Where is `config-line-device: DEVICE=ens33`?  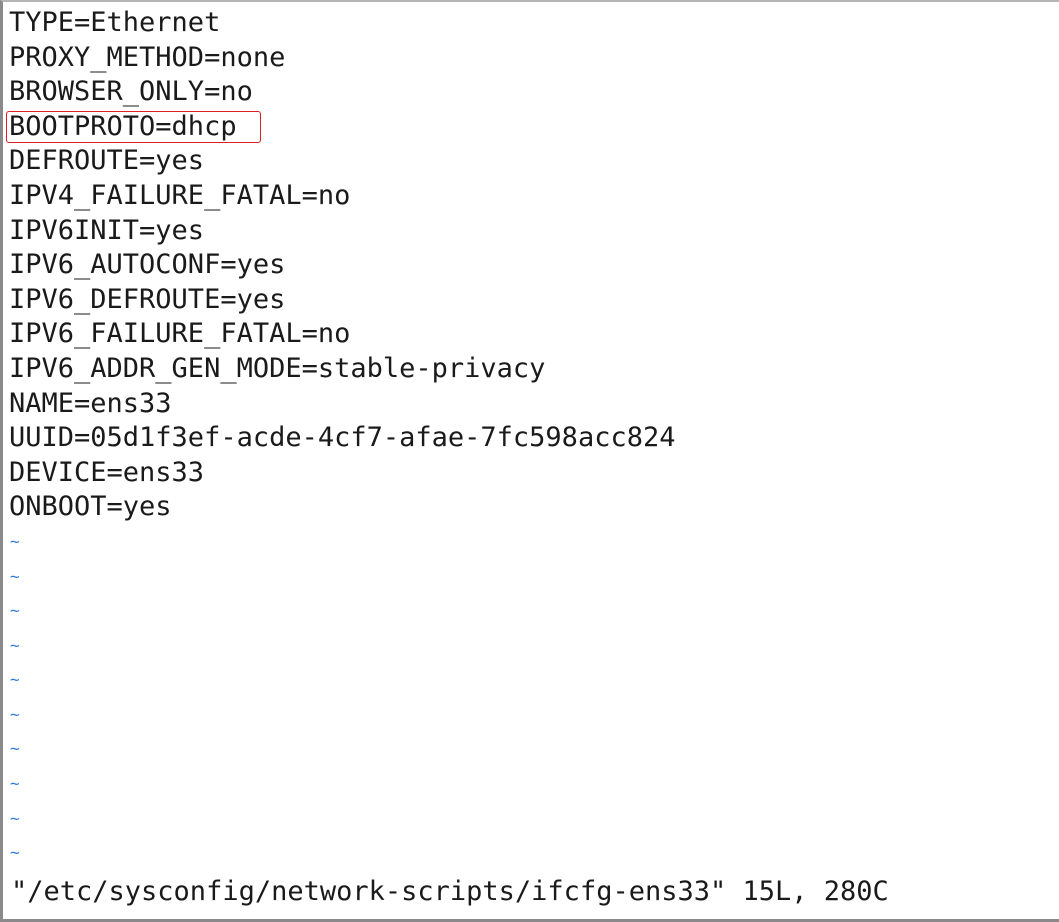
config-line-device: DEVICE=ens33 is located at coordinates (534, 473).